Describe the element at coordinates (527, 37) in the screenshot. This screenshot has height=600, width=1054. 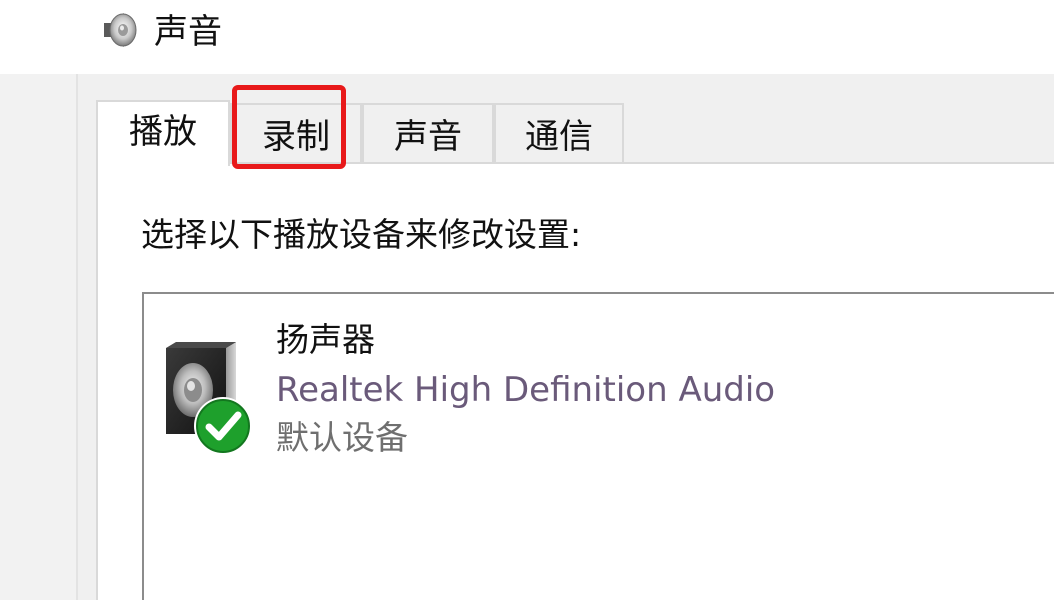
I see `title-bar: 声音` at that location.